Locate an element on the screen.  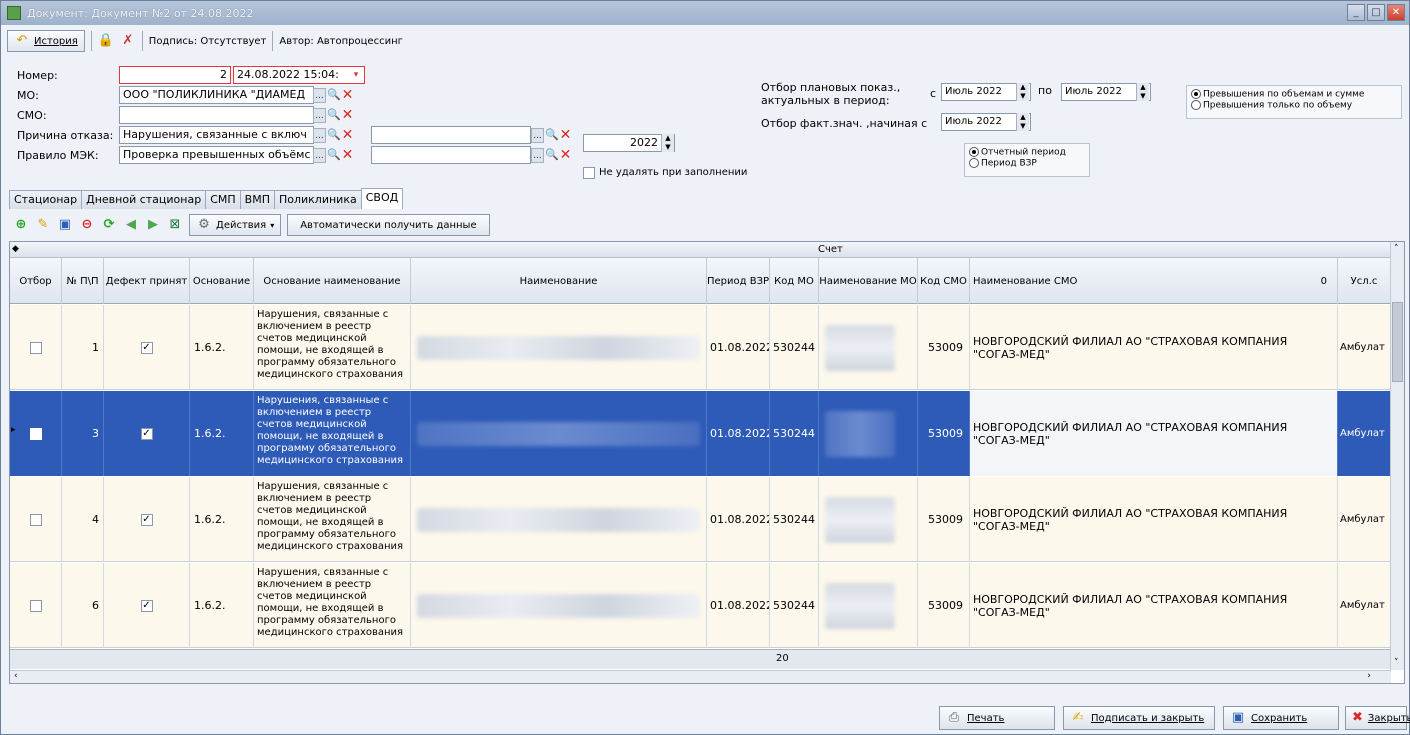
scroll-up-icon: ˄ is located at coordinates (1396, 249).